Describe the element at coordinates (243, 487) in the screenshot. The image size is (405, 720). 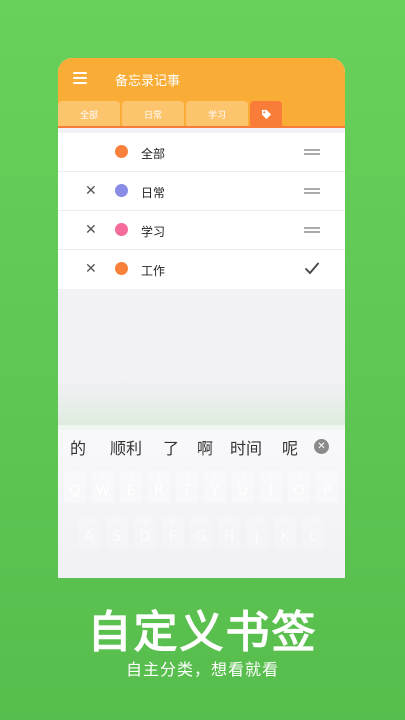
I see `key-u: 7U` at that location.